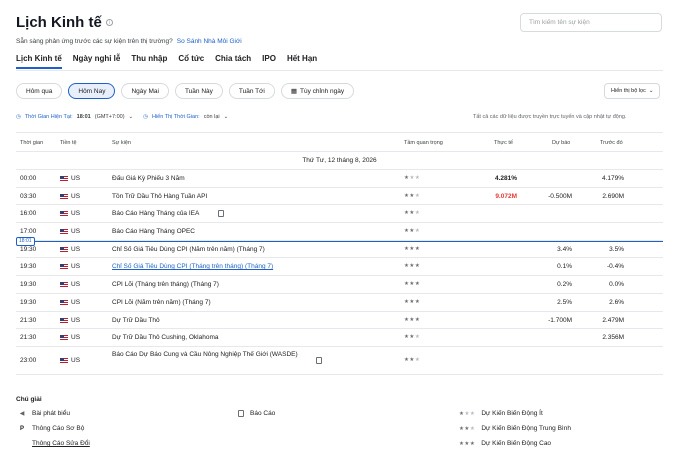  I want to click on legend-low-label: Dự Kiến Biến Động Ít, so click(512, 413).